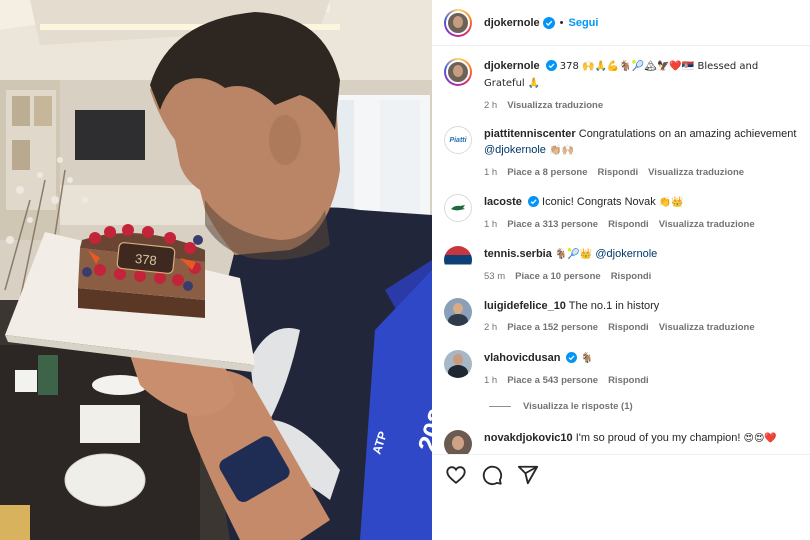  Describe the element at coordinates (760, 438) in the screenshot. I see `comment-emoji: 😍😍❤️` at that location.